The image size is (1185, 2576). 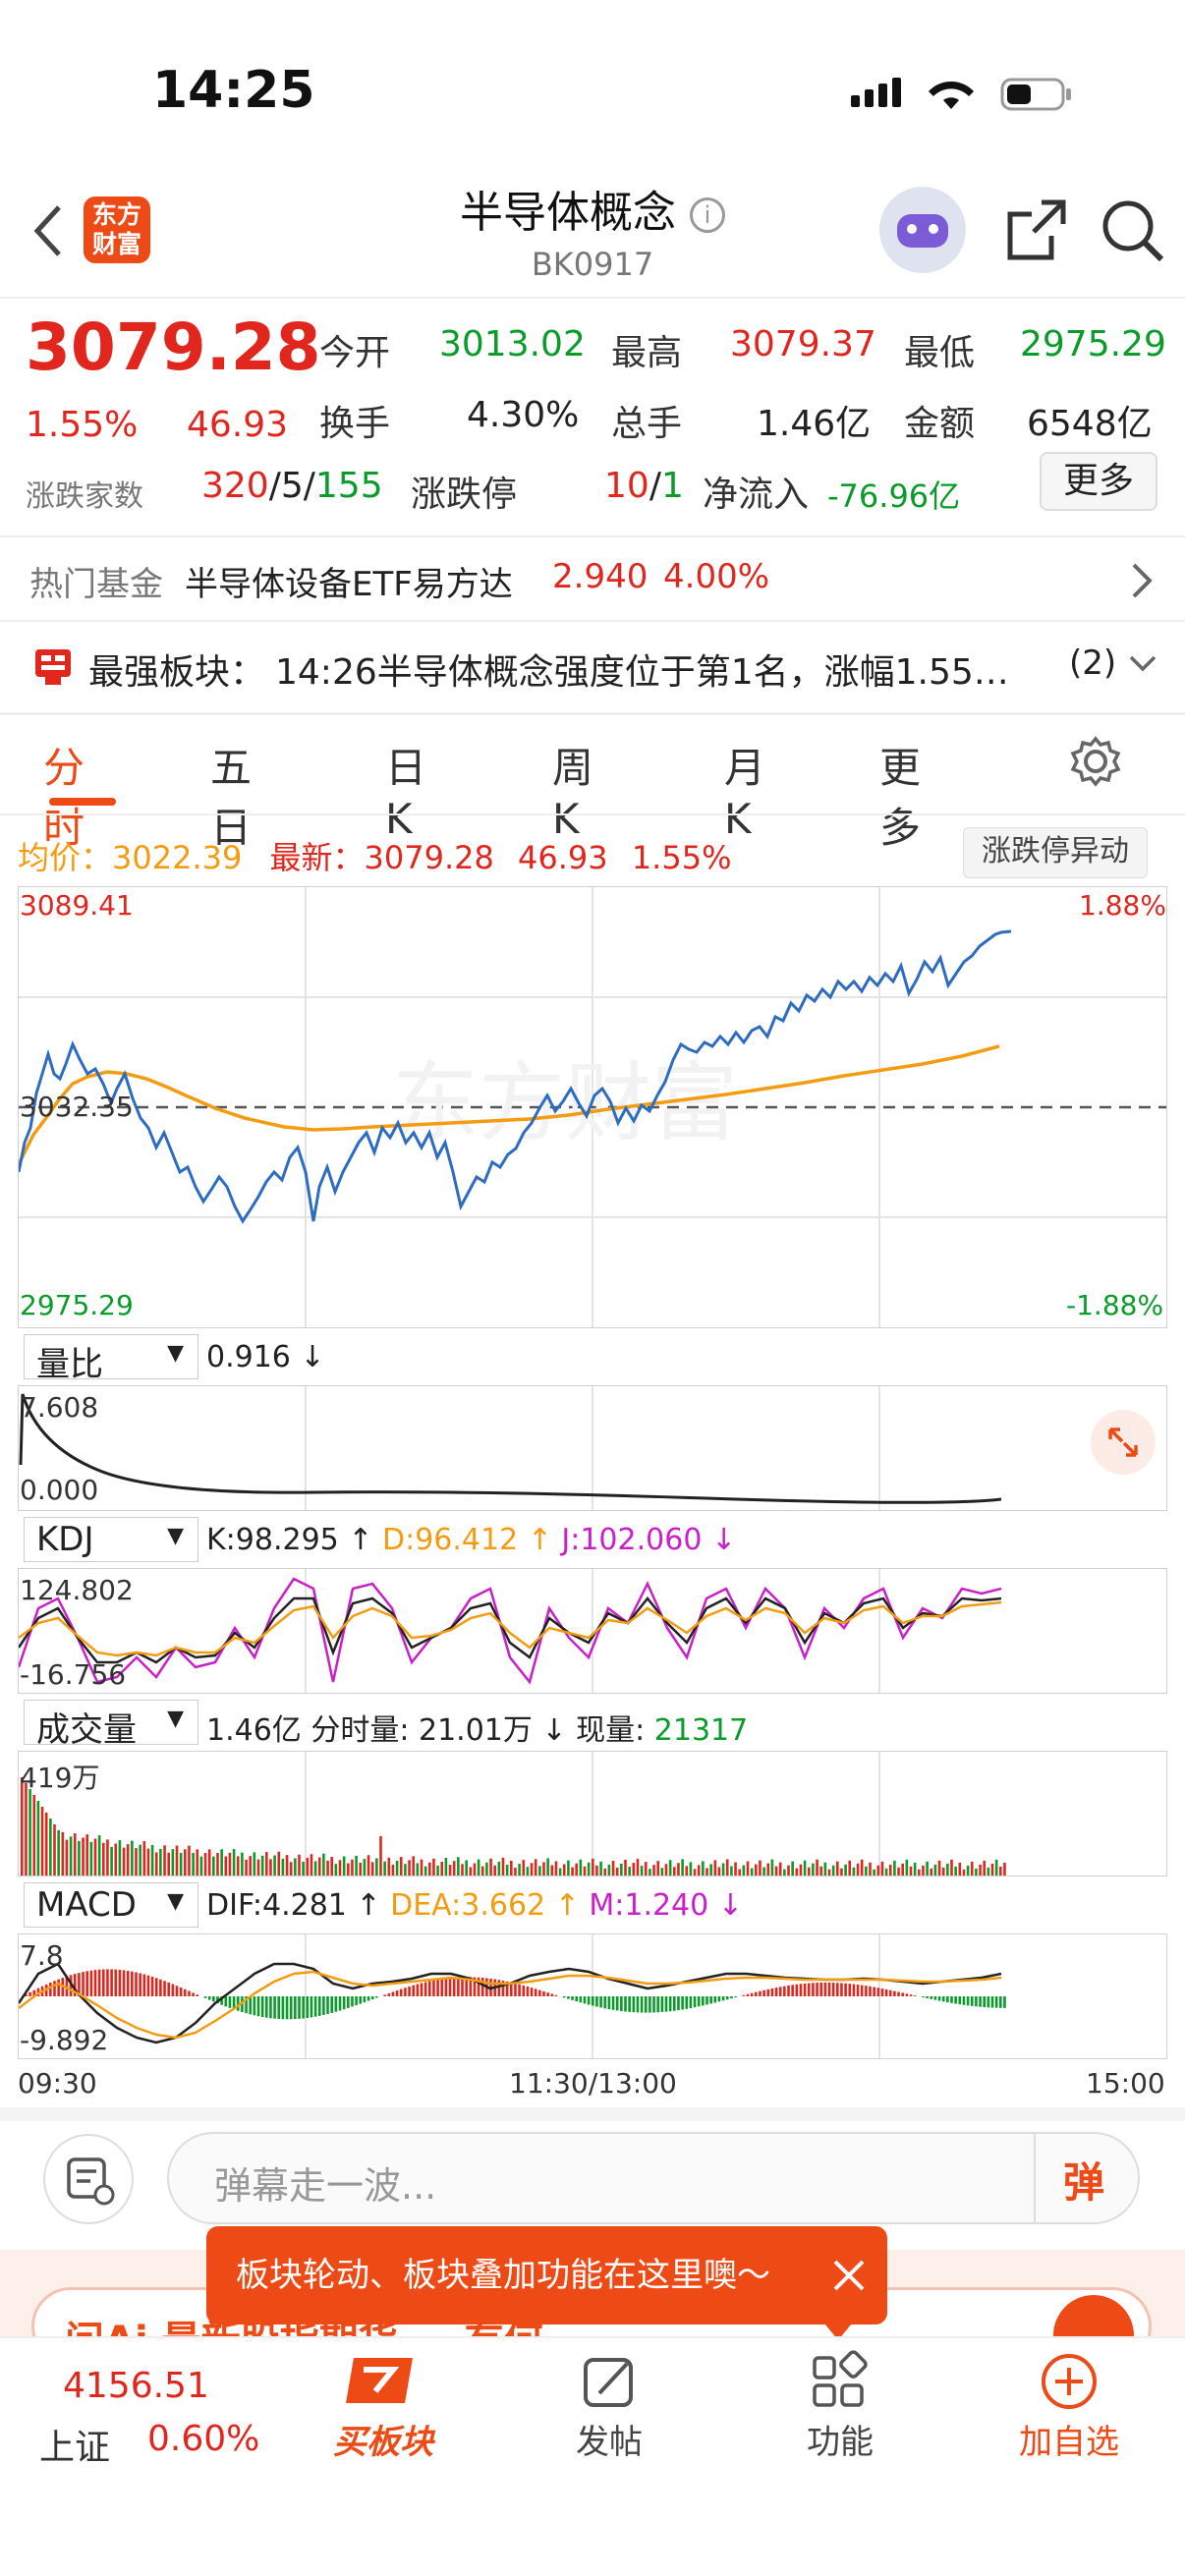 I want to click on vol-total: 1.46亿, so click(x=254, y=1730).